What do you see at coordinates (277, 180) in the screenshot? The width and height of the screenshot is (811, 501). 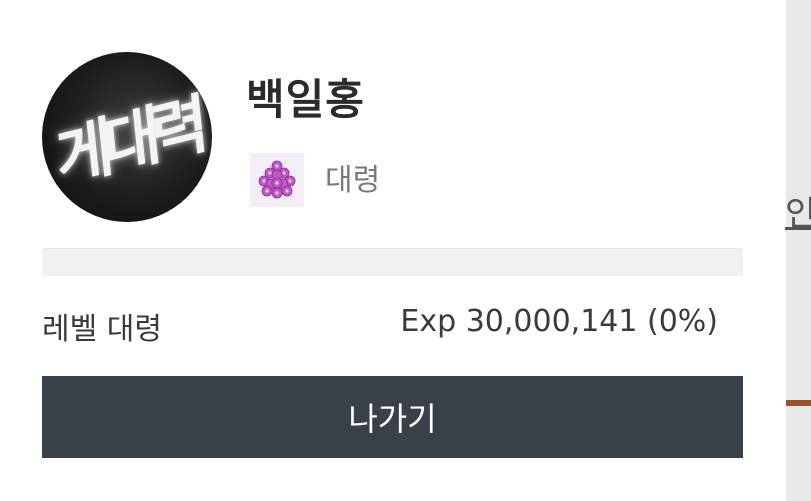 I see `purple-flower-icon` at bounding box center [277, 180].